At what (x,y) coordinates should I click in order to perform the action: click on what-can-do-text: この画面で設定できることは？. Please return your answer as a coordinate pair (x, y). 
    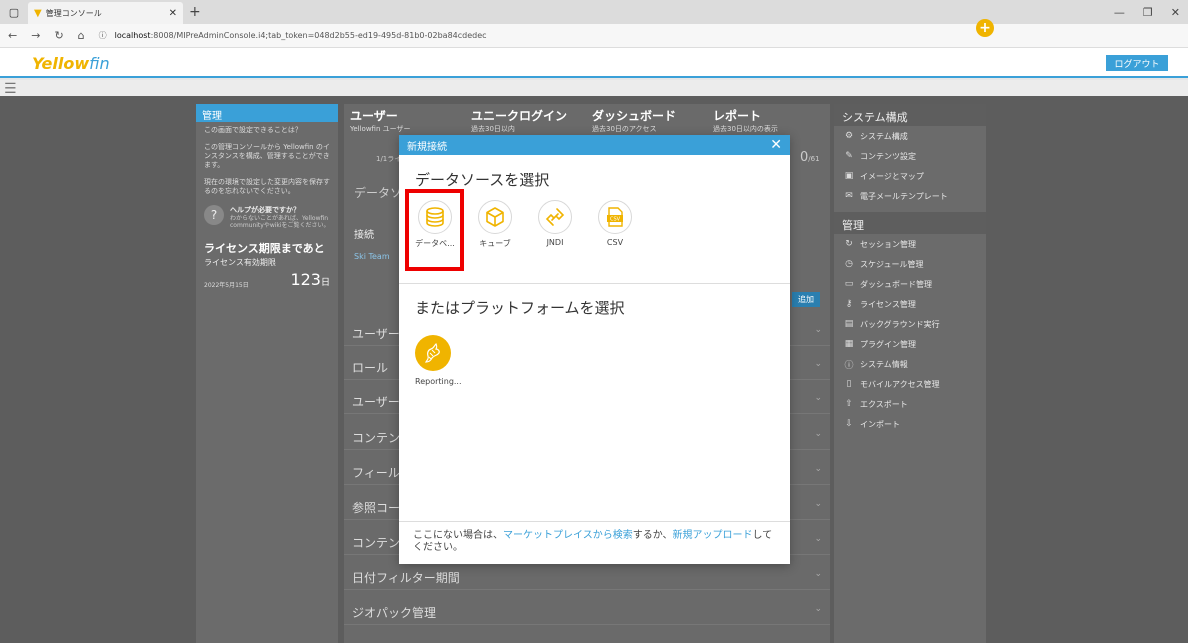
    Looking at the image, I should click on (253, 130).